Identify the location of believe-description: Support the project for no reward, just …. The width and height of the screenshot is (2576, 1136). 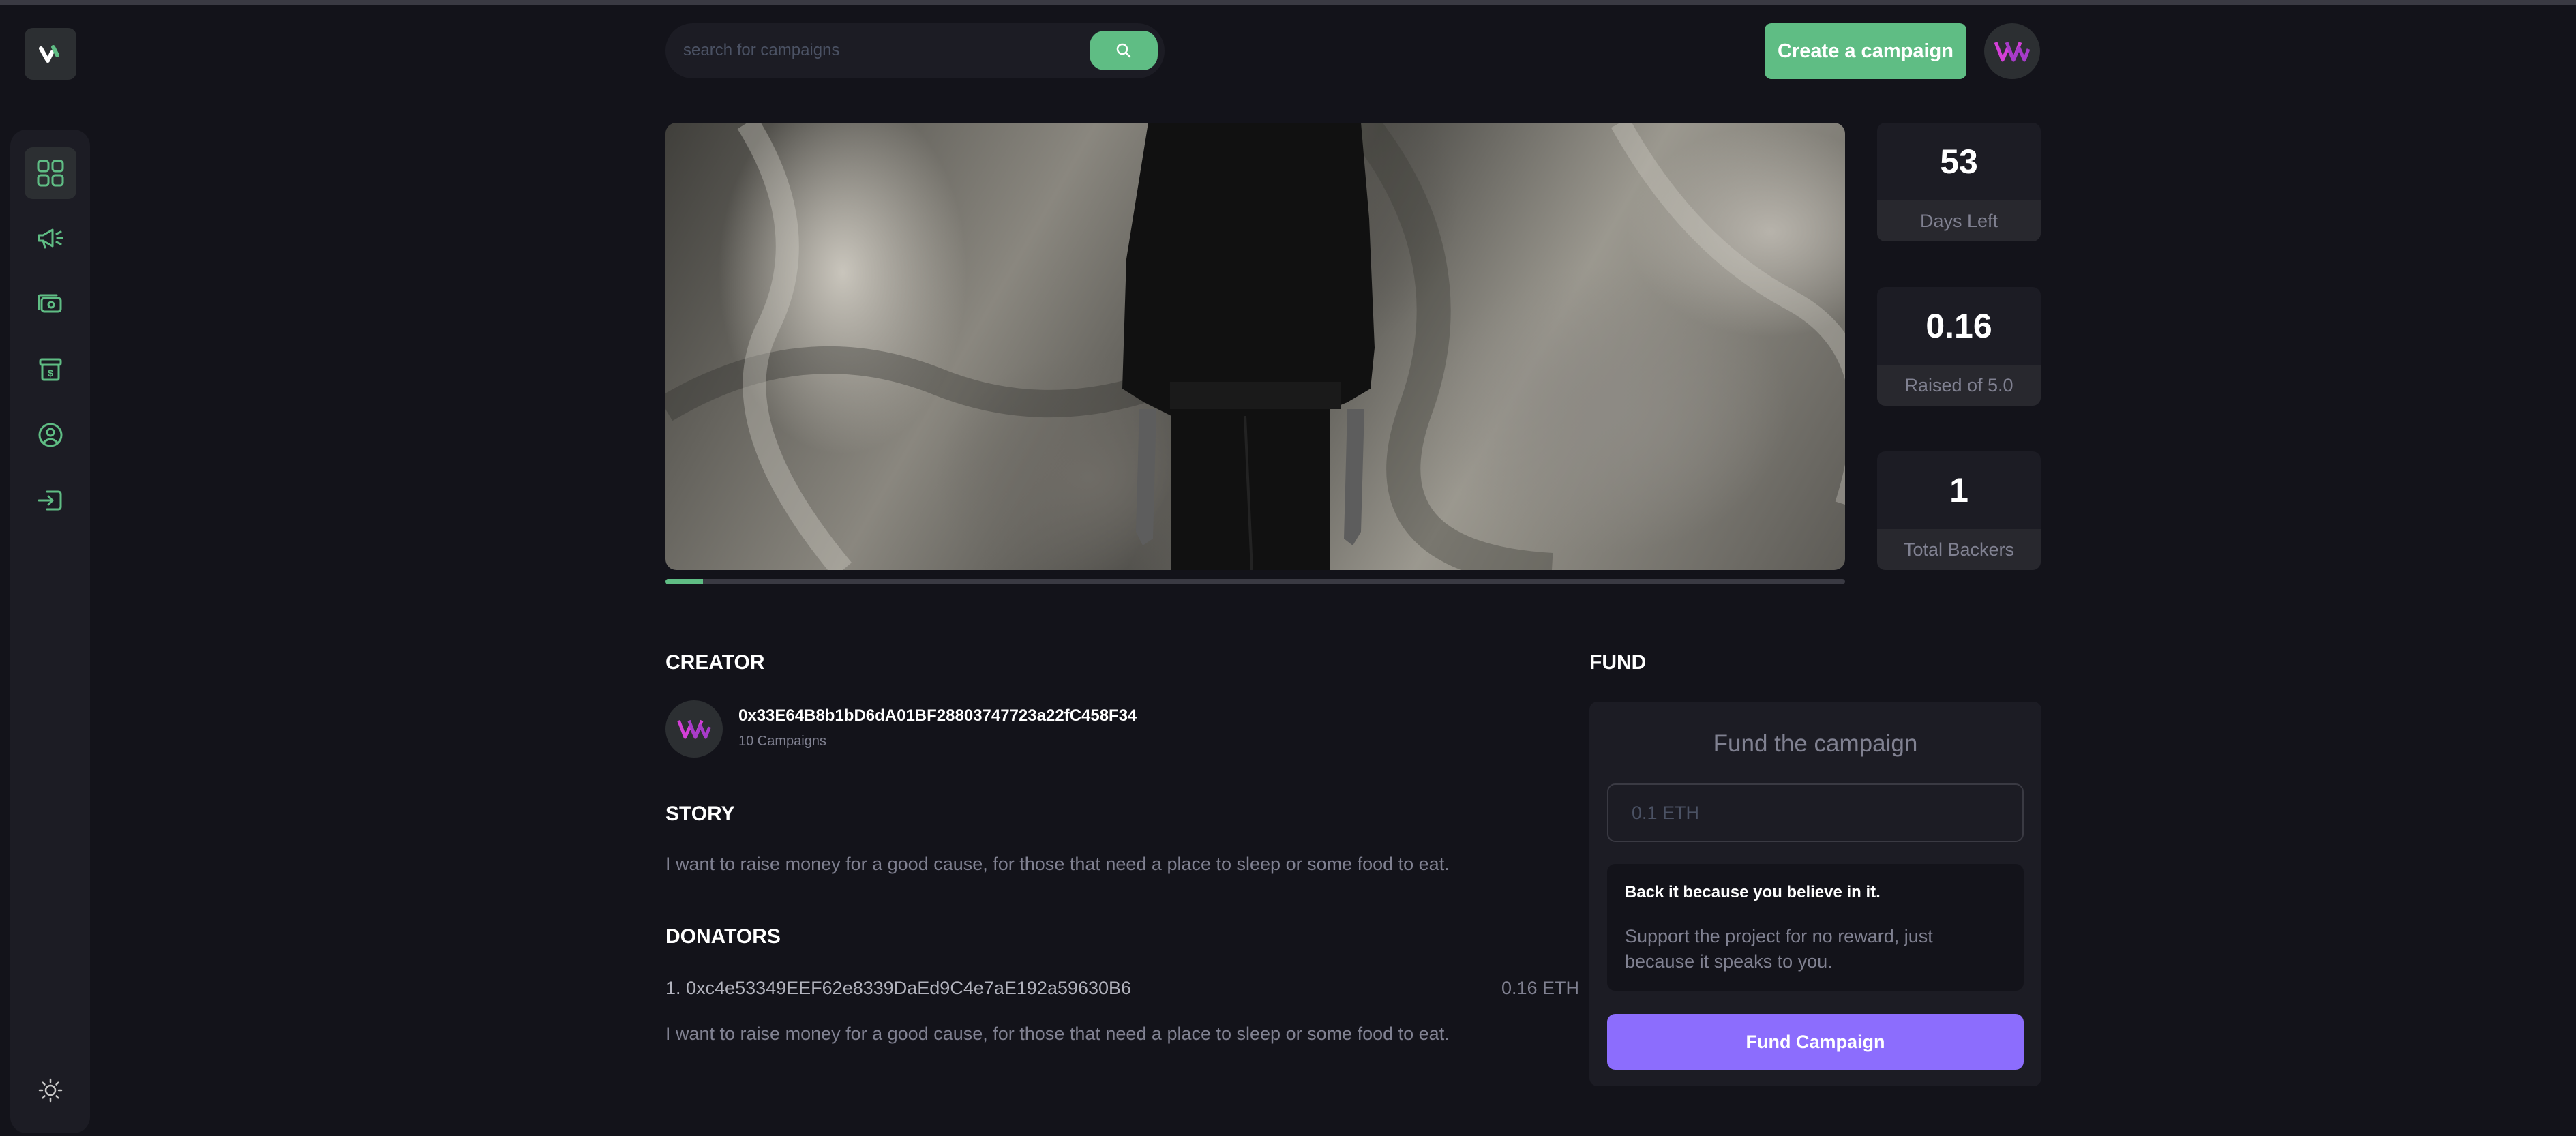
(1779, 949).